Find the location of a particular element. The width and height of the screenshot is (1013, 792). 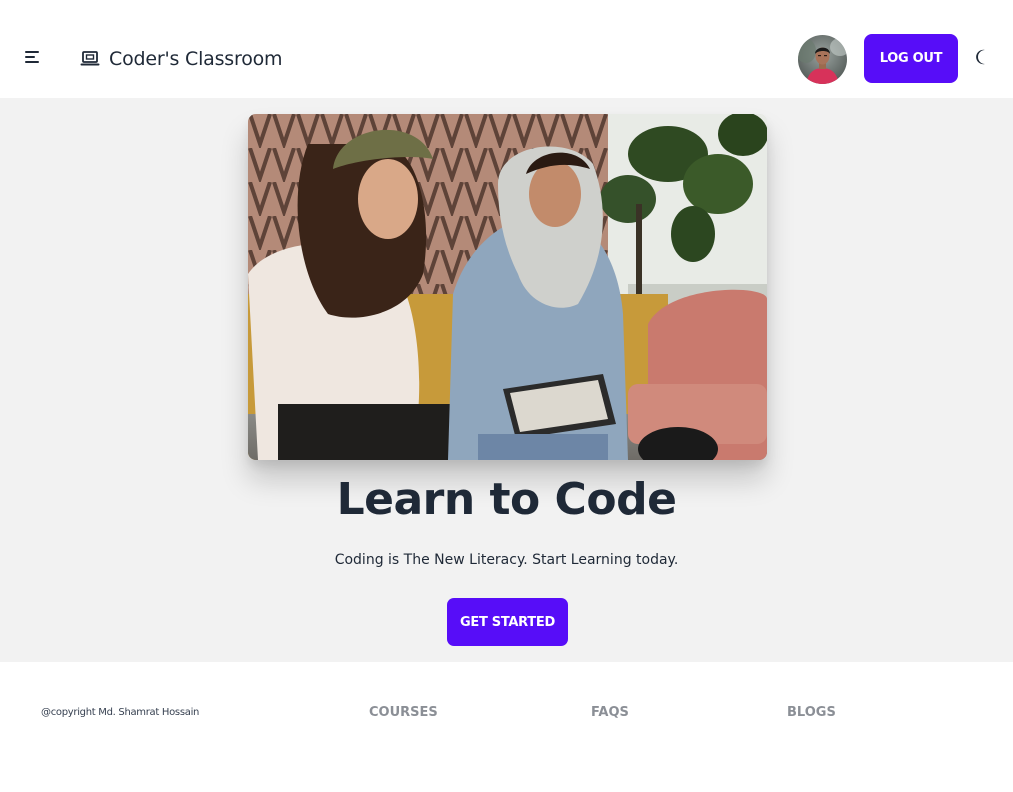

copyright-text: @copyright Md. Shamrat Hossain is located at coordinates (120, 712).